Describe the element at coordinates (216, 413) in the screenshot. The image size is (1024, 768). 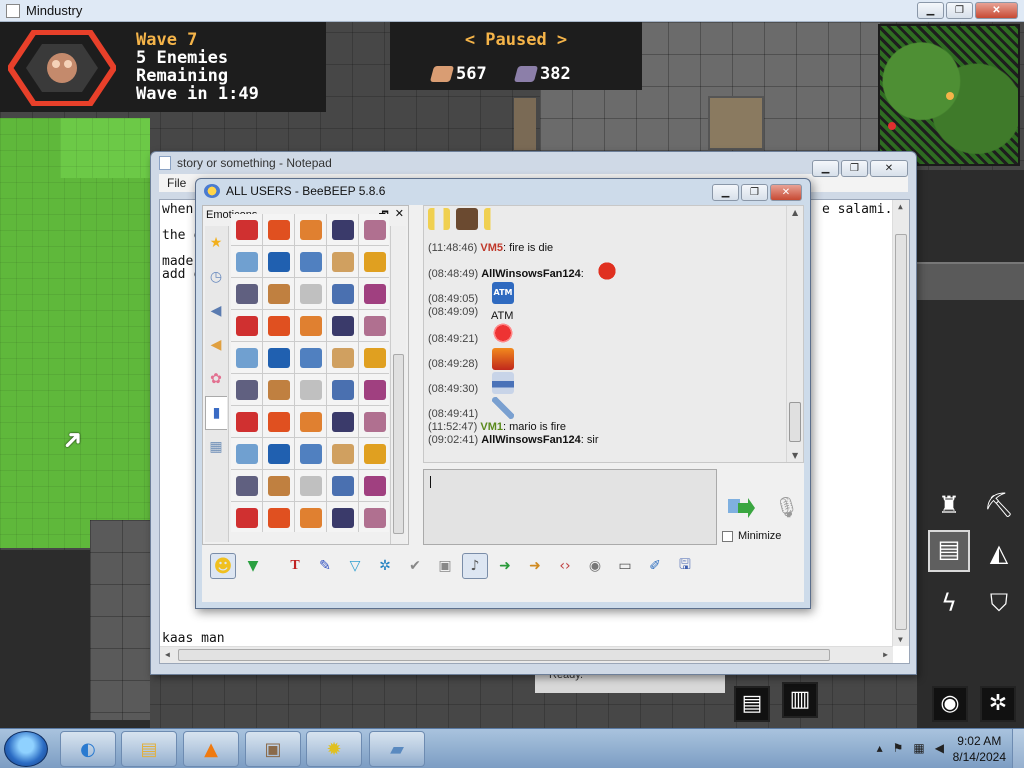
I see `tab-places-icon: ▮` at that location.